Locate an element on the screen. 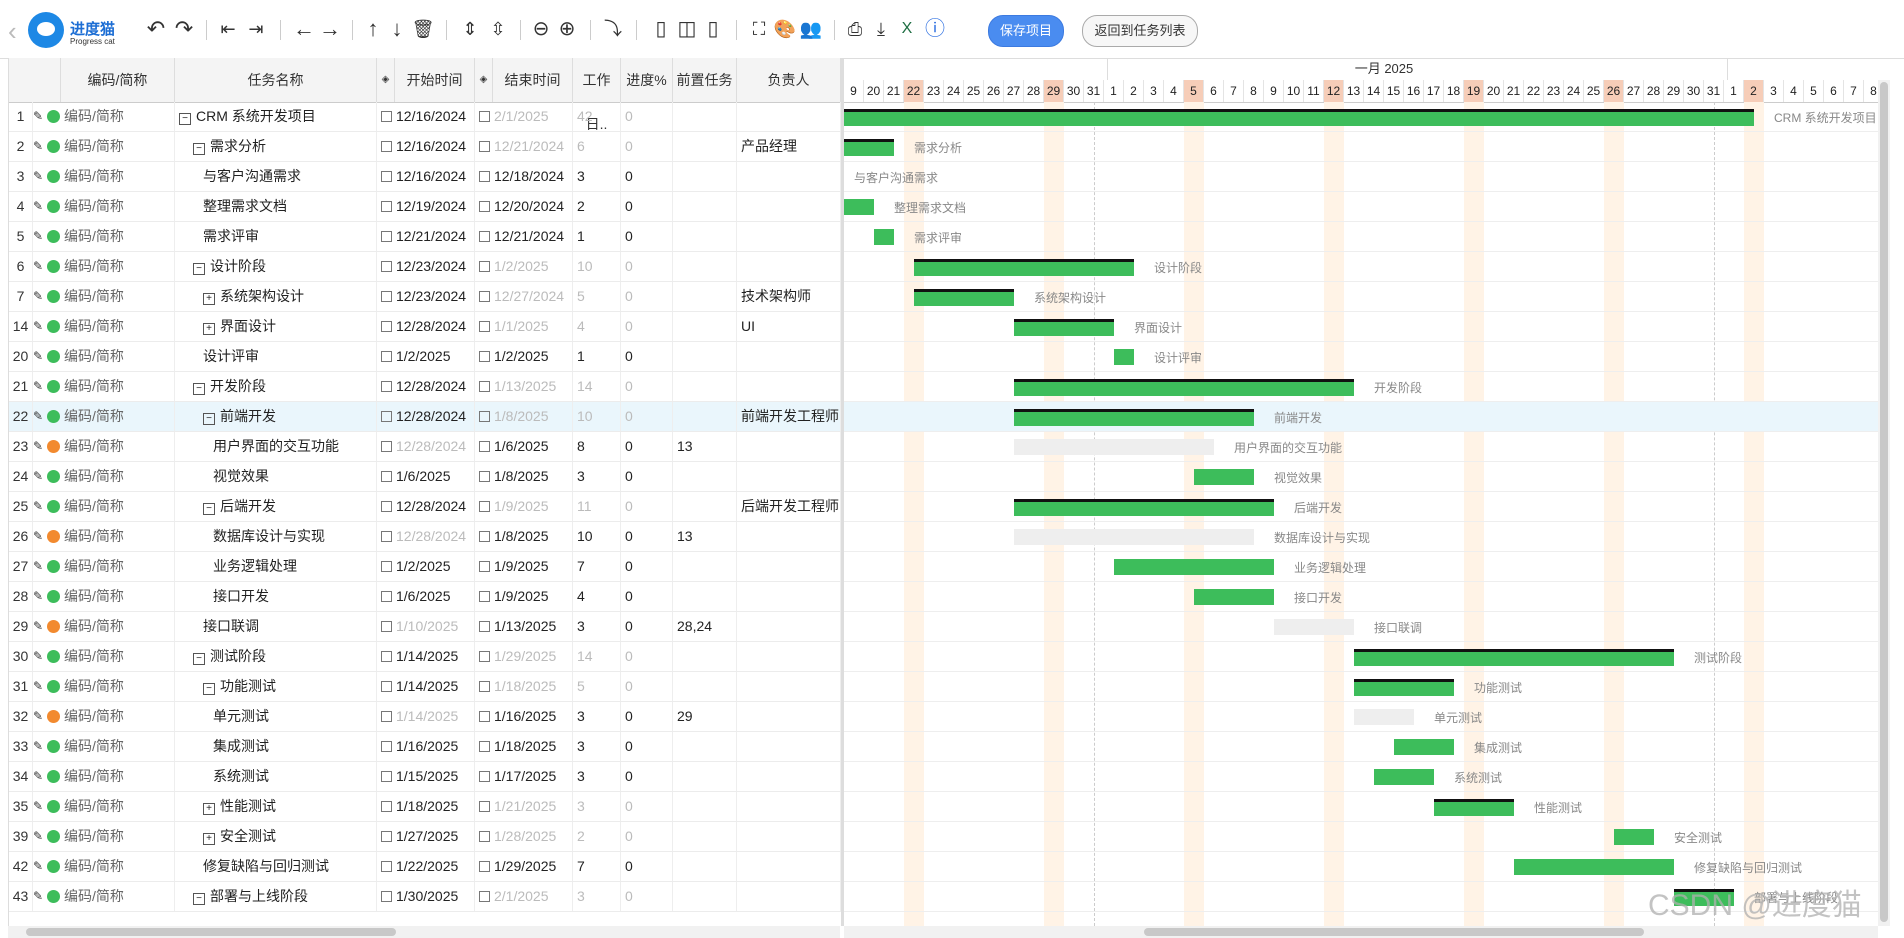  table-row: 23 ✎ 编码/简称 用户界面的交互功能 12/28/2024 1/6/2025 8 0 13 is located at coordinates (425, 447).